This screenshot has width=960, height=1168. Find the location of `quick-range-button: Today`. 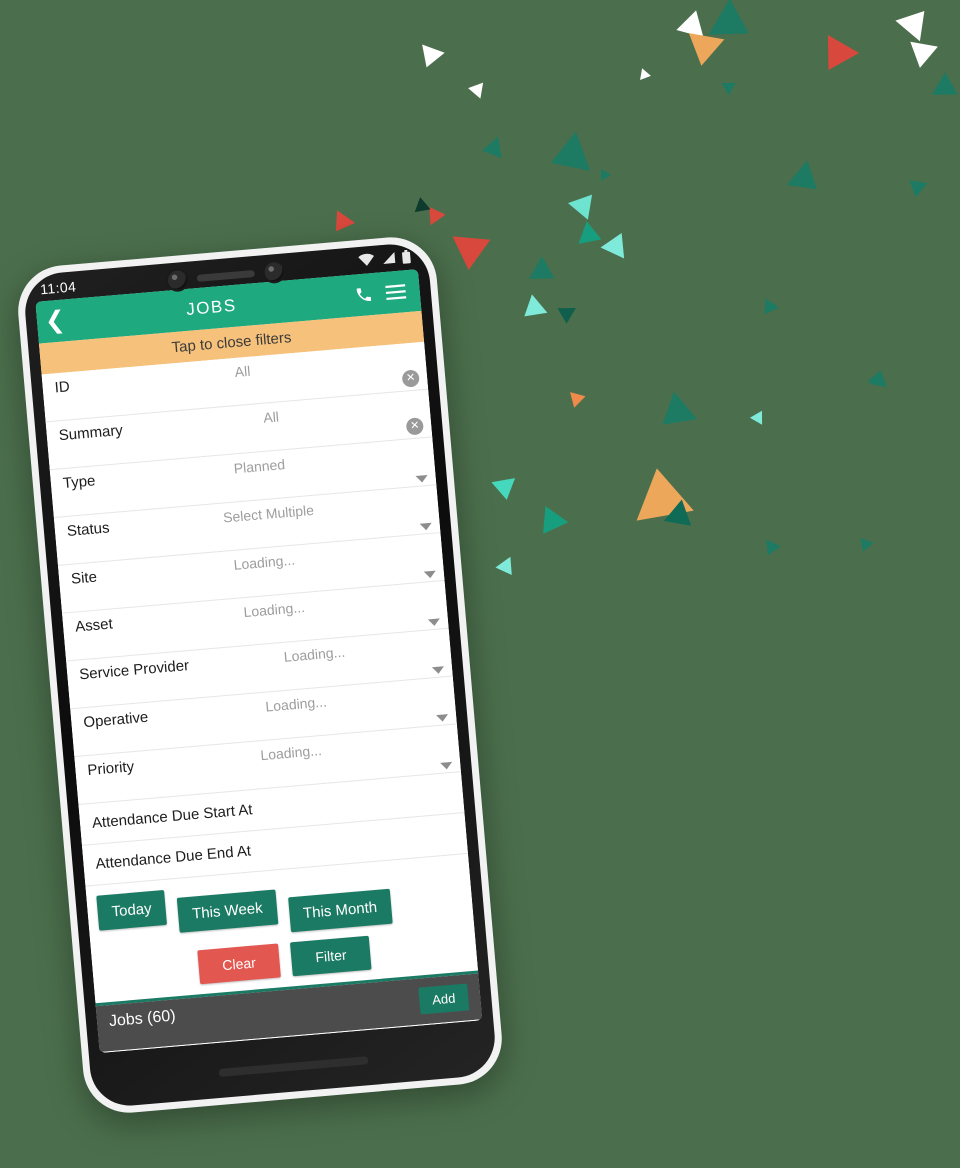

quick-range-button: Today is located at coordinates (131, 910).